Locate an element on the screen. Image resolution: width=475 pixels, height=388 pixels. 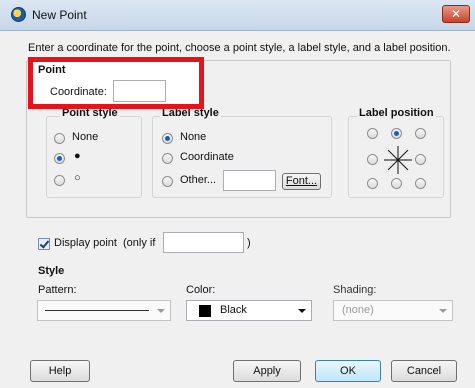
point-style-none-label: None is located at coordinates (85, 137).